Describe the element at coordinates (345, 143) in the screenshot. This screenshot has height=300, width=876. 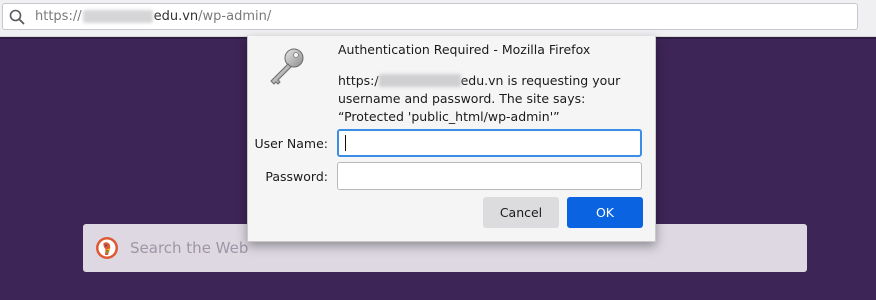
I see `text-cursor` at that location.